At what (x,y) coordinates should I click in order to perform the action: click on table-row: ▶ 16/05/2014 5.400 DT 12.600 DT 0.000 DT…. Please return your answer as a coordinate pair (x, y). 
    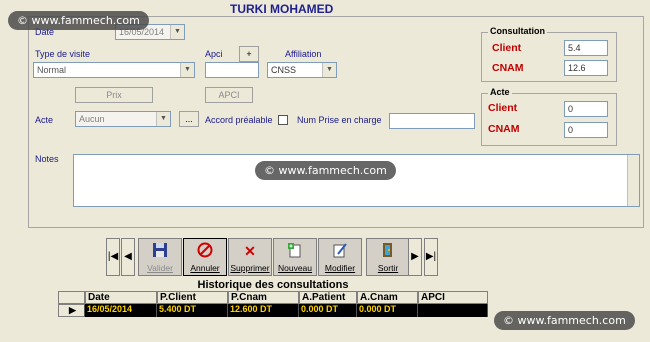
    Looking at the image, I should click on (273, 310).